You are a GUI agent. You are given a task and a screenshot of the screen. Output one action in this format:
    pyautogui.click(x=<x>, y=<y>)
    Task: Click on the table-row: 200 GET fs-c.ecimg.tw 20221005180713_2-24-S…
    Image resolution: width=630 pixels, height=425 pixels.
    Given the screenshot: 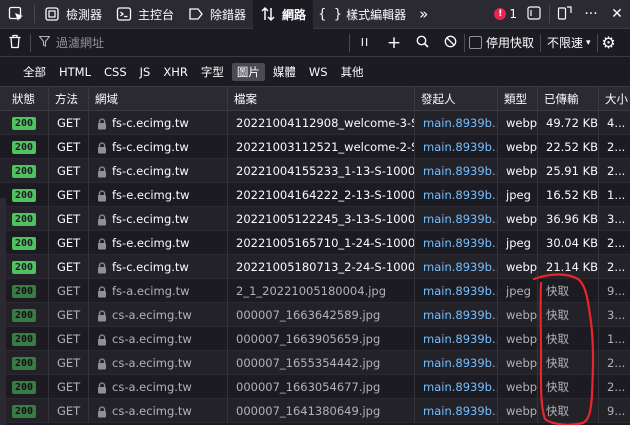 What is the action you would take?
    pyautogui.click(x=315, y=267)
    